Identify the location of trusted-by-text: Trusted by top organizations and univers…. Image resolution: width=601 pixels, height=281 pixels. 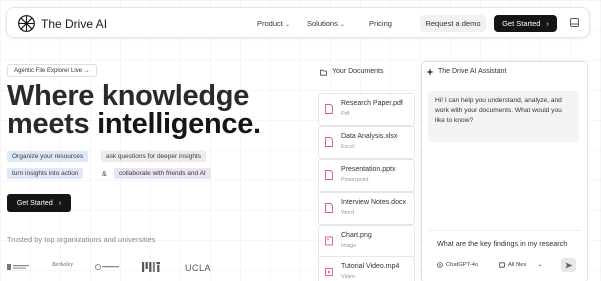
(81, 239).